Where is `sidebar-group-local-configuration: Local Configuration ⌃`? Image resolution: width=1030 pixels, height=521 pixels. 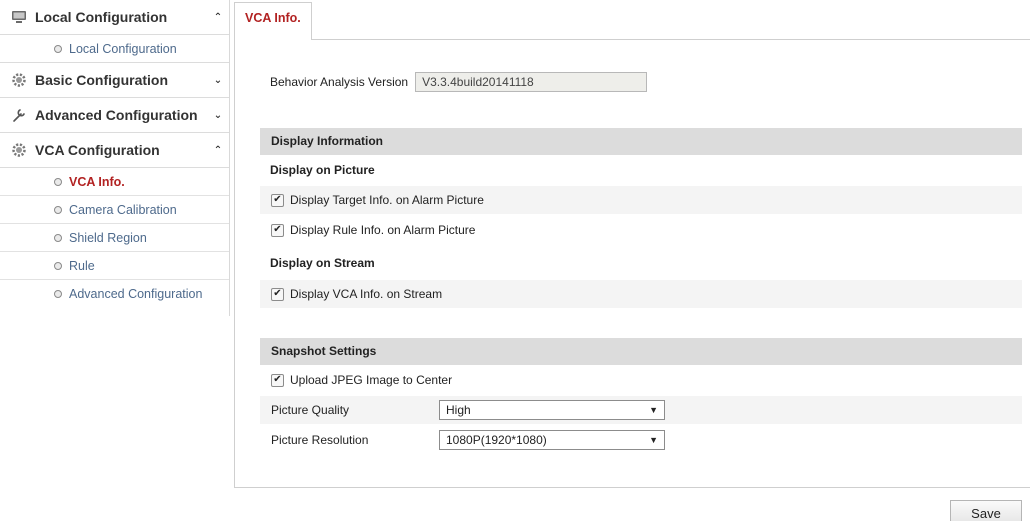 sidebar-group-local-configuration: Local Configuration ⌃ is located at coordinates (114, 17).